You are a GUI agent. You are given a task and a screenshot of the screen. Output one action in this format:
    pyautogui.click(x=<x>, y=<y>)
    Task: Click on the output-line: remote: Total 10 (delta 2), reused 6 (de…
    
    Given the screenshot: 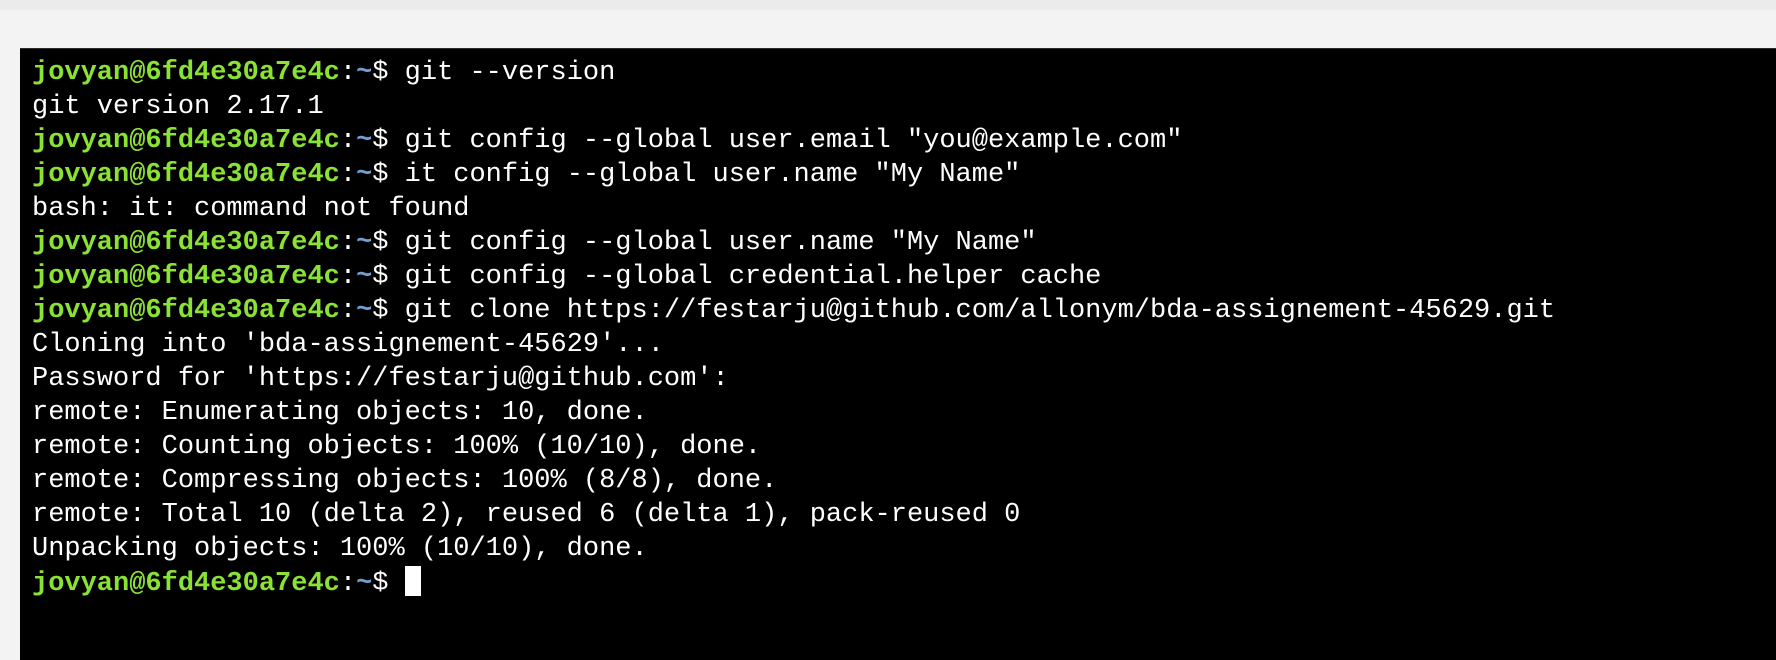 What is the action you would take?
    pyautogui.click(x=904, y=515)
    